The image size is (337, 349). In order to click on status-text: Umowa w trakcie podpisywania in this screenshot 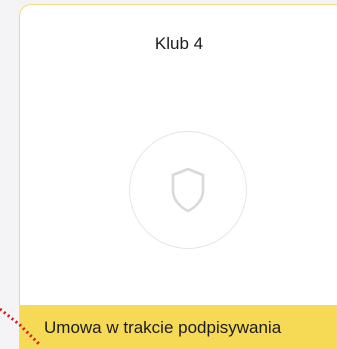, I will do `click(163, 327)`.